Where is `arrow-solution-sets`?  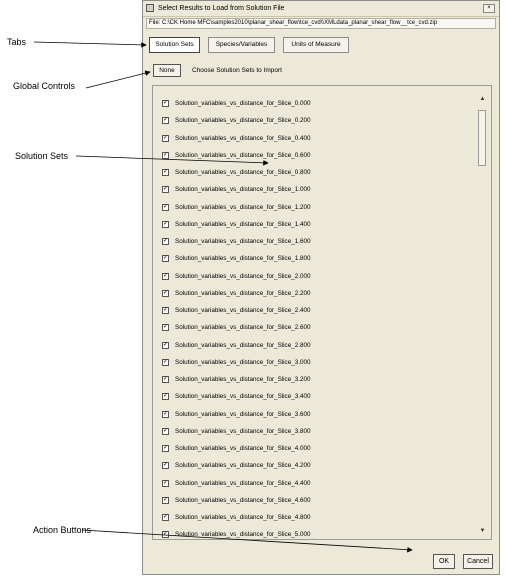
arrow-solution-sets is located at coordinates (172, 160).